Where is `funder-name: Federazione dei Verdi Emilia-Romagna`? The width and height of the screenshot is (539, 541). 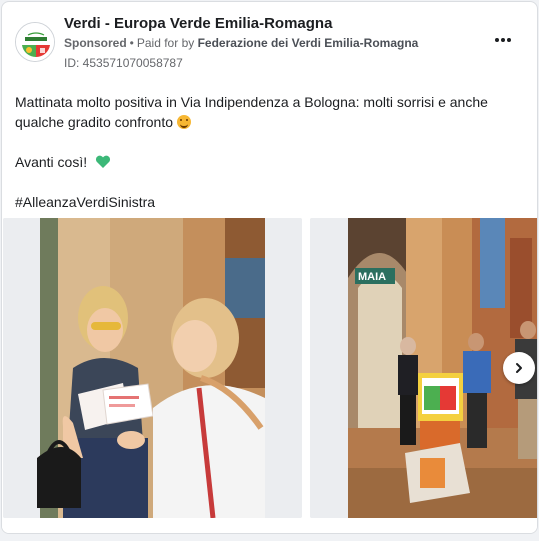 funder-name: Federazione dei Verdi Emilia-Romagna is located at coordinates (308, 43).